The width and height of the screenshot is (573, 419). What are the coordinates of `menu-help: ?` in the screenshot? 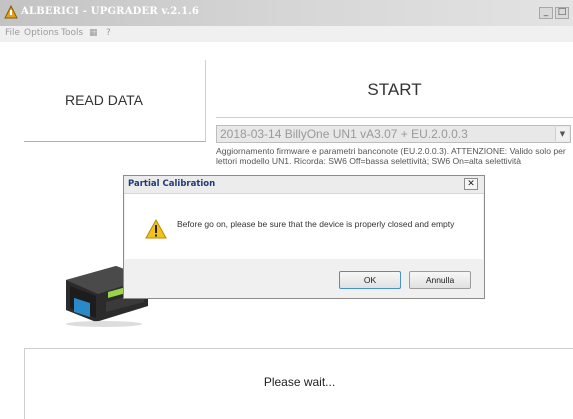 It's located at (108, 33).